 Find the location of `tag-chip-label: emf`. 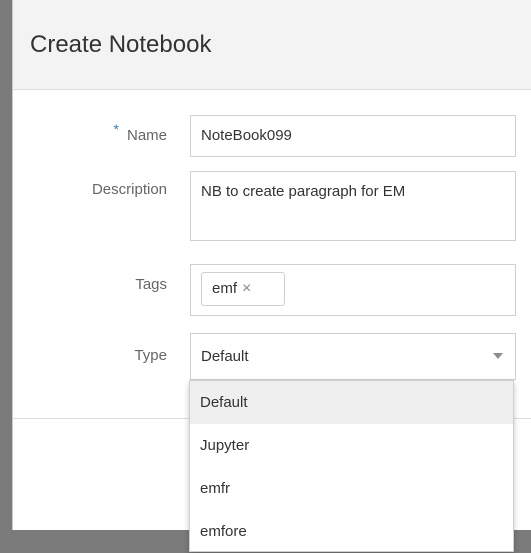

tag-chip-label: emf is located at coordinates (225, 288).